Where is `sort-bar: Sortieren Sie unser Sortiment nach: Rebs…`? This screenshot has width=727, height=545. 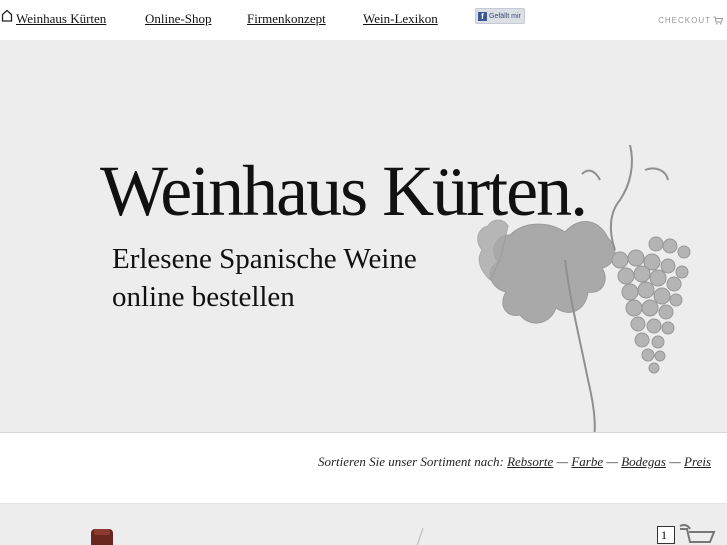 sort-bar: Sortieren Sie unser Sortiment nach: Rebs… is located at coordinates (363, 452).